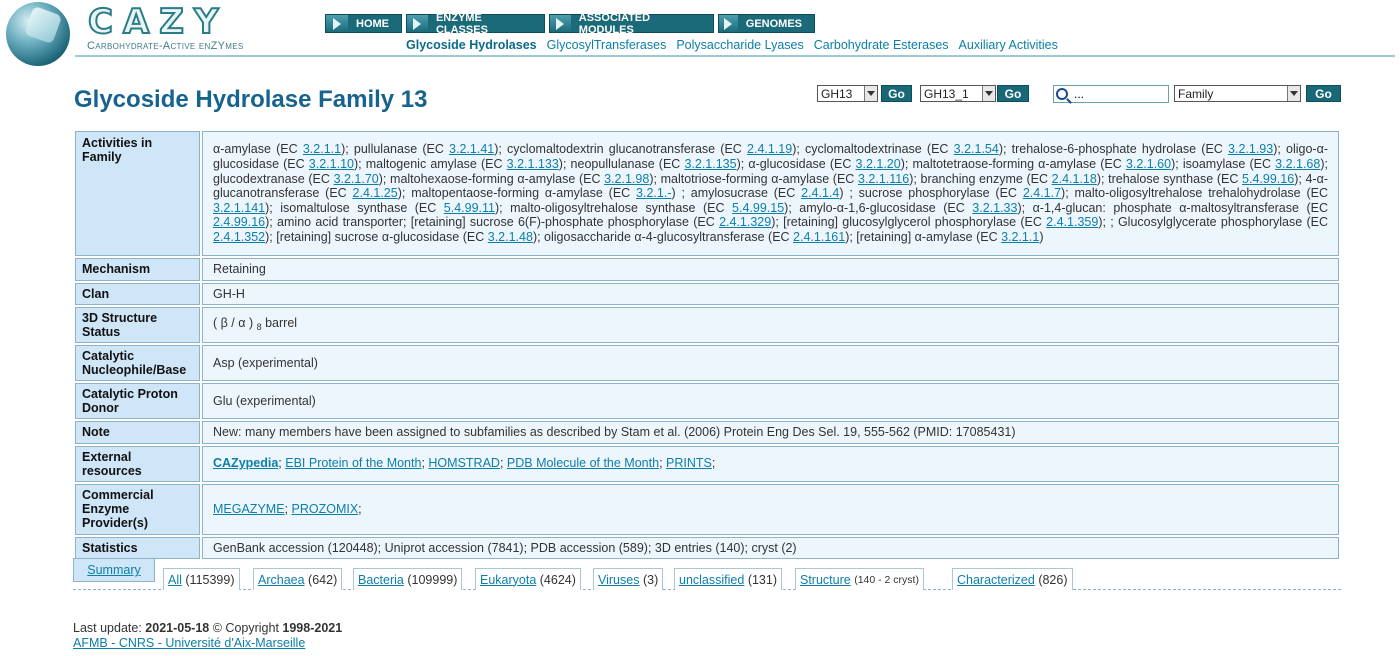 The width and height of the screenshot is (1400, 656). What do you see at coordinates (1074, 179) in the screenshot?
I see `ec-number-link: 2.4.1.18` at bounding box center [1074, 179].